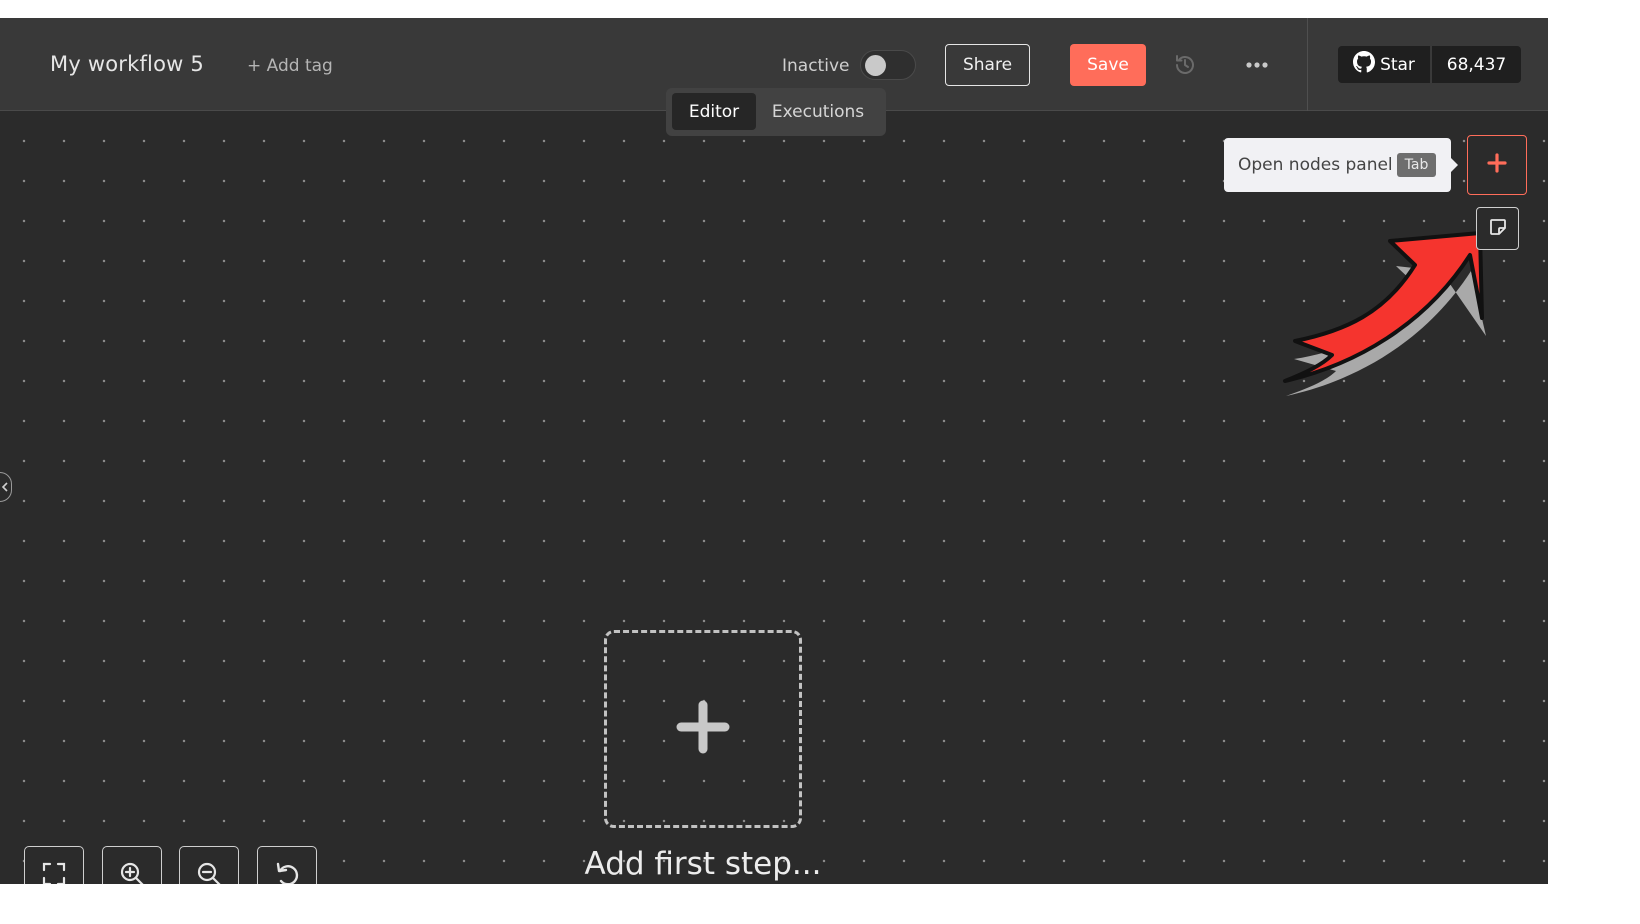  What do you see at coordinates (54, 872) in the screenshot?
I see `fit-view-icon` at bounding box center [54, 872].